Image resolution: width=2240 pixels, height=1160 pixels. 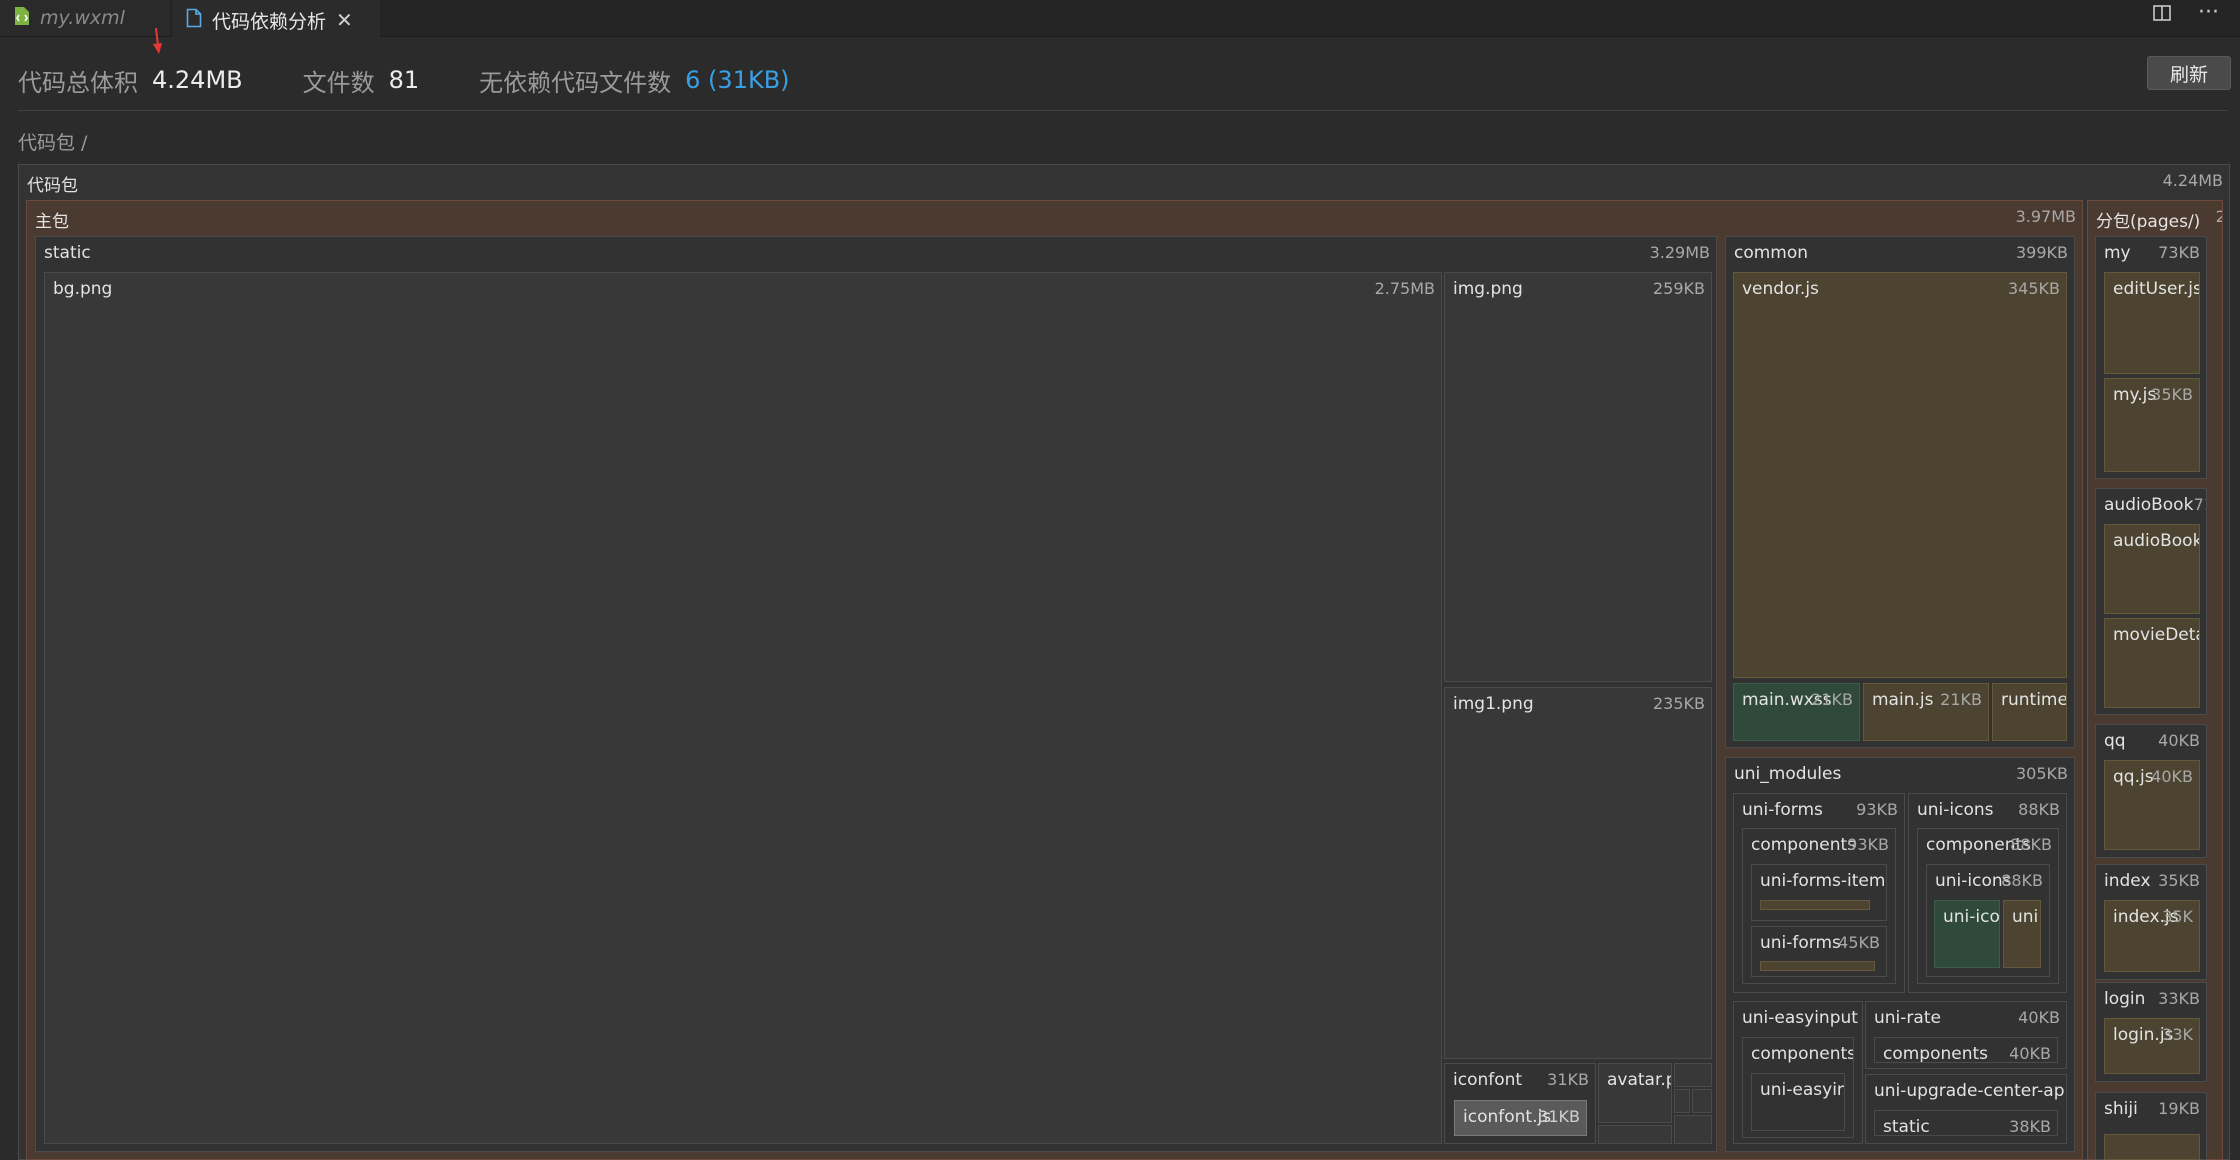 What do you see at coordinates (2127, 881) in the screenshot?
I see `node-name: index` at bounding box center [2127, 881].